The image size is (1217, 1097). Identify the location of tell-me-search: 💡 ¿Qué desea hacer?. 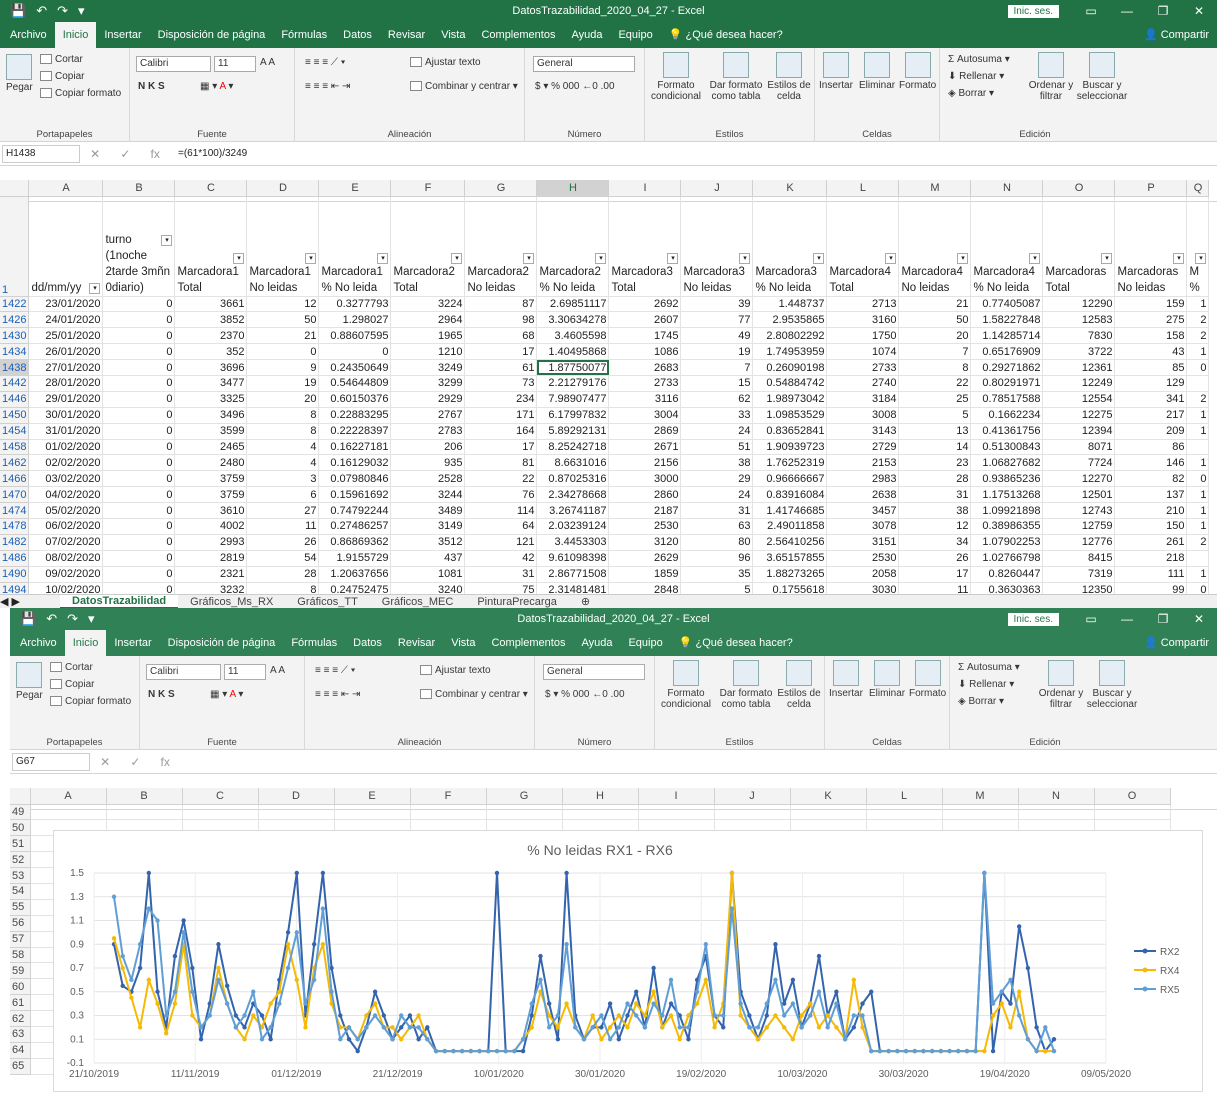
(726, 35).